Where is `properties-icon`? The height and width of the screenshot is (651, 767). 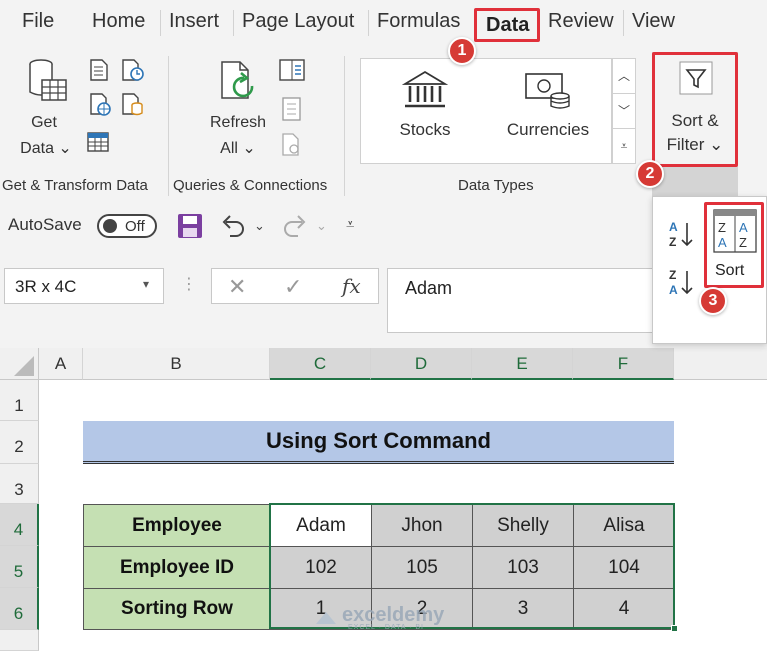
properties-icon is located at coordinates (292, 109).